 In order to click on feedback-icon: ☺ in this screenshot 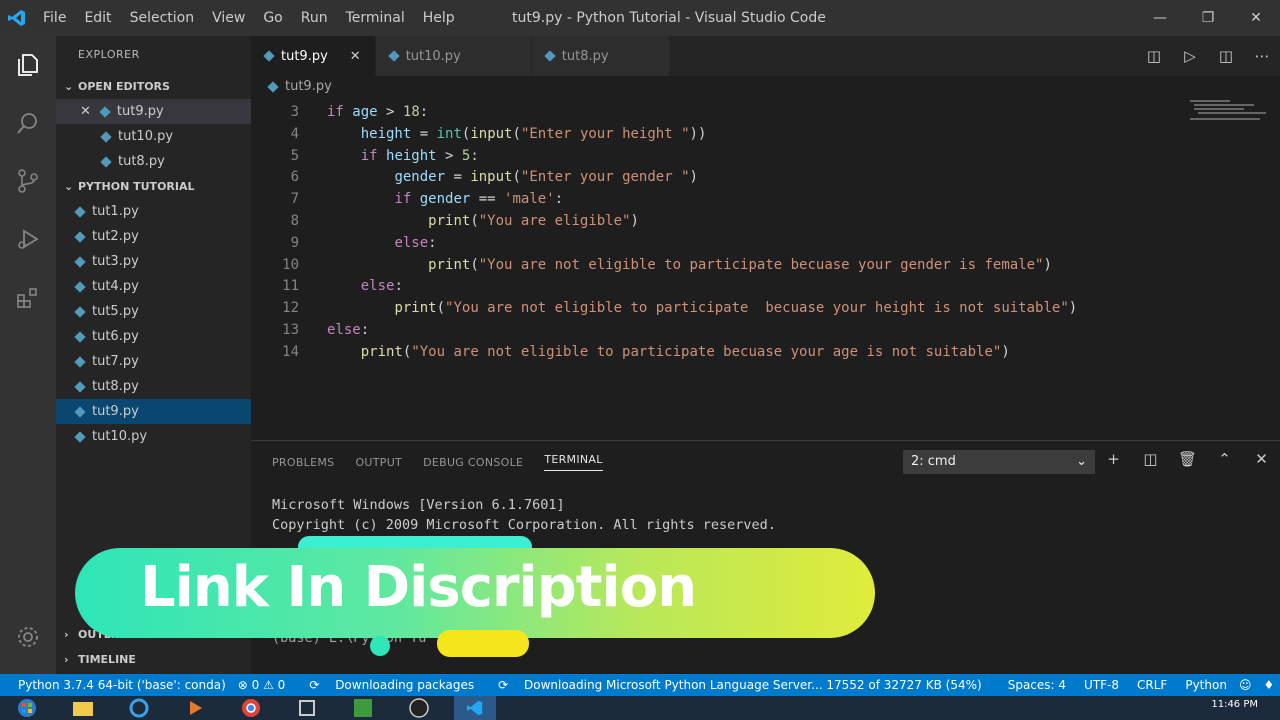, I will do `click(1245, 685)`.